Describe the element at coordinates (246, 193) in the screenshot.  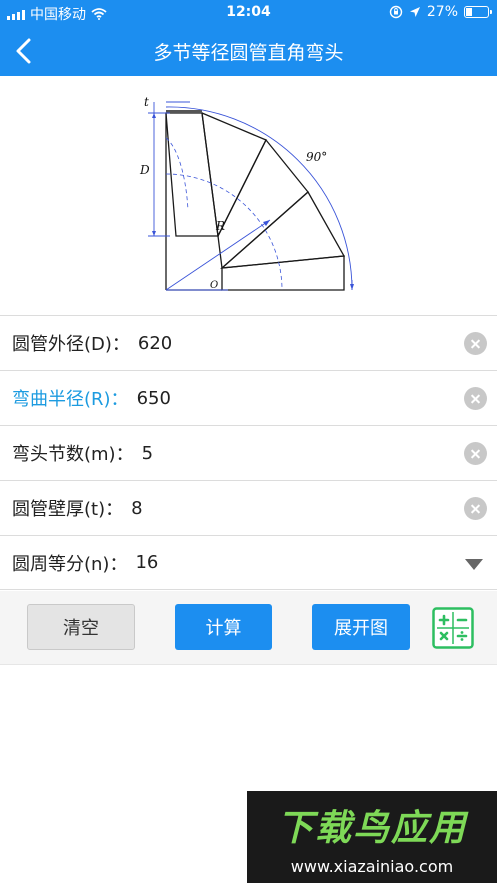
I see `elbow-diagram: t D R 90° O` at that location.